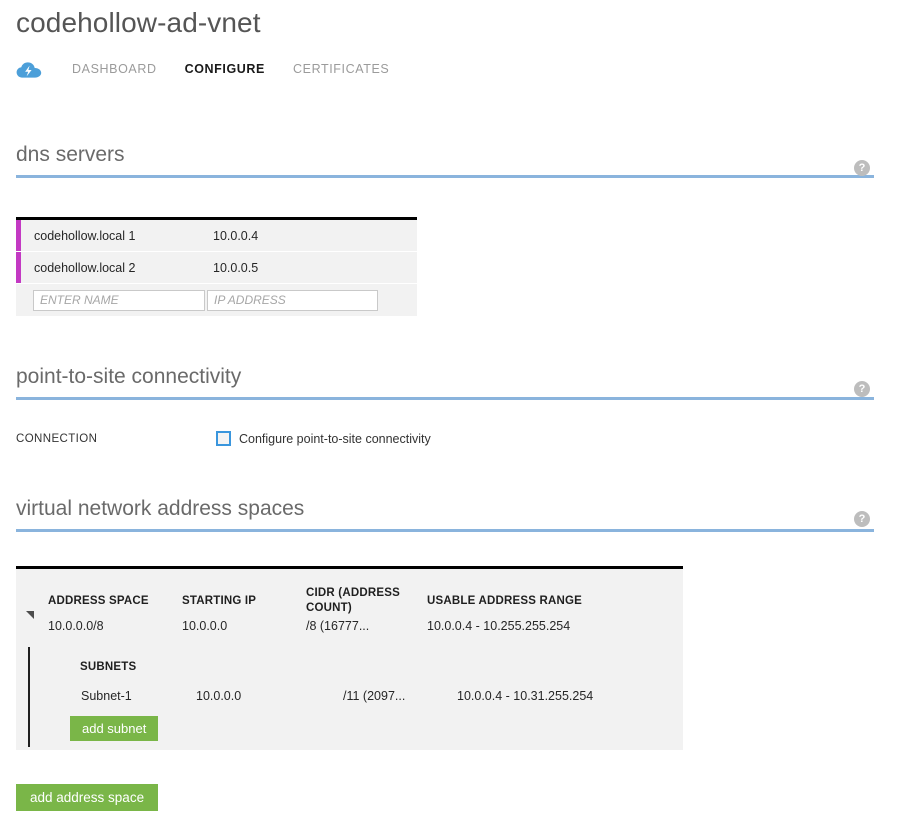  What do you see at coordinates (341, 69) in the screenshot?
I see `tab-certificates: CERTIFICATES` at bounding box center [341, 69].